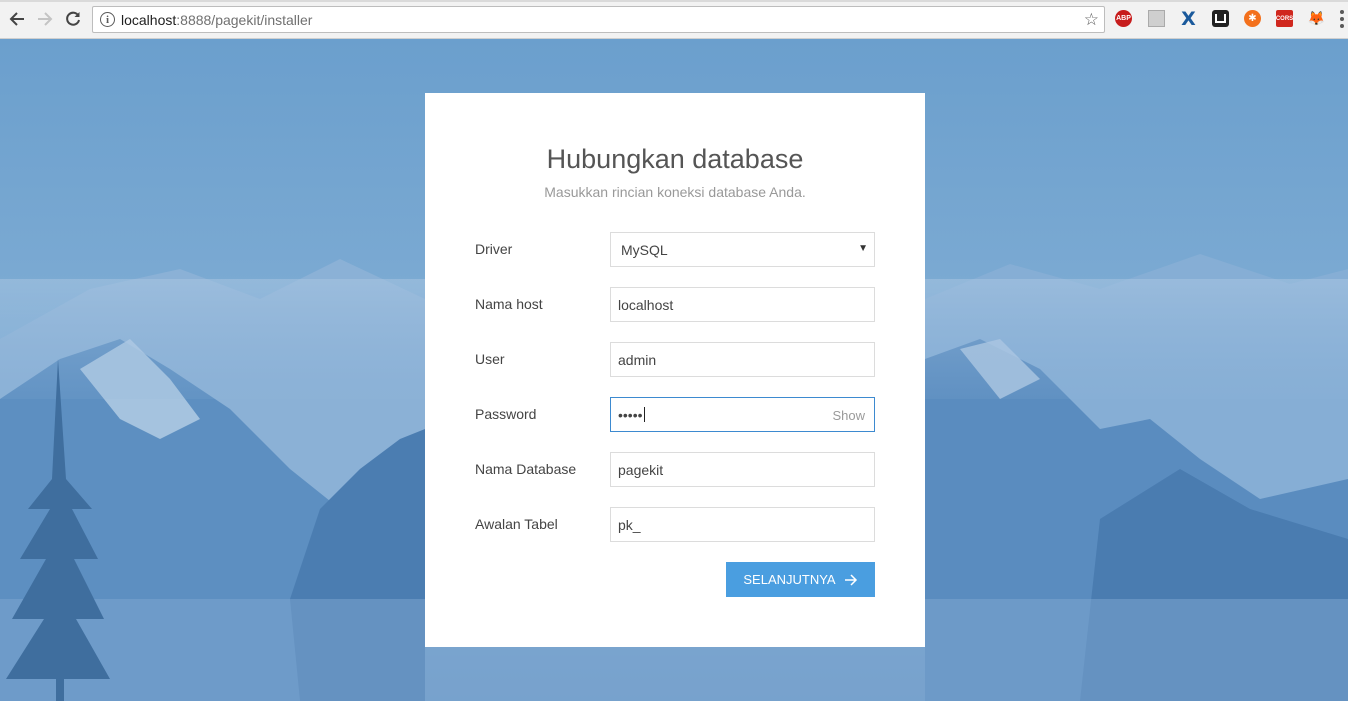 The width and height of the screenshot is (1348, 701). I want to click on next-button-label: SELANJUTNYA, so click(789, 579).